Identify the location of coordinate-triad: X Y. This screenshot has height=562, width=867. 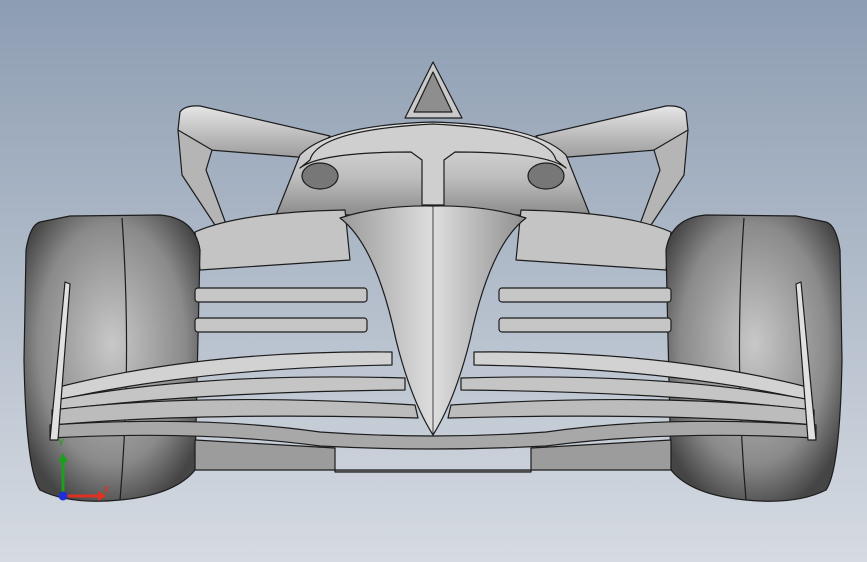
(80, 476).